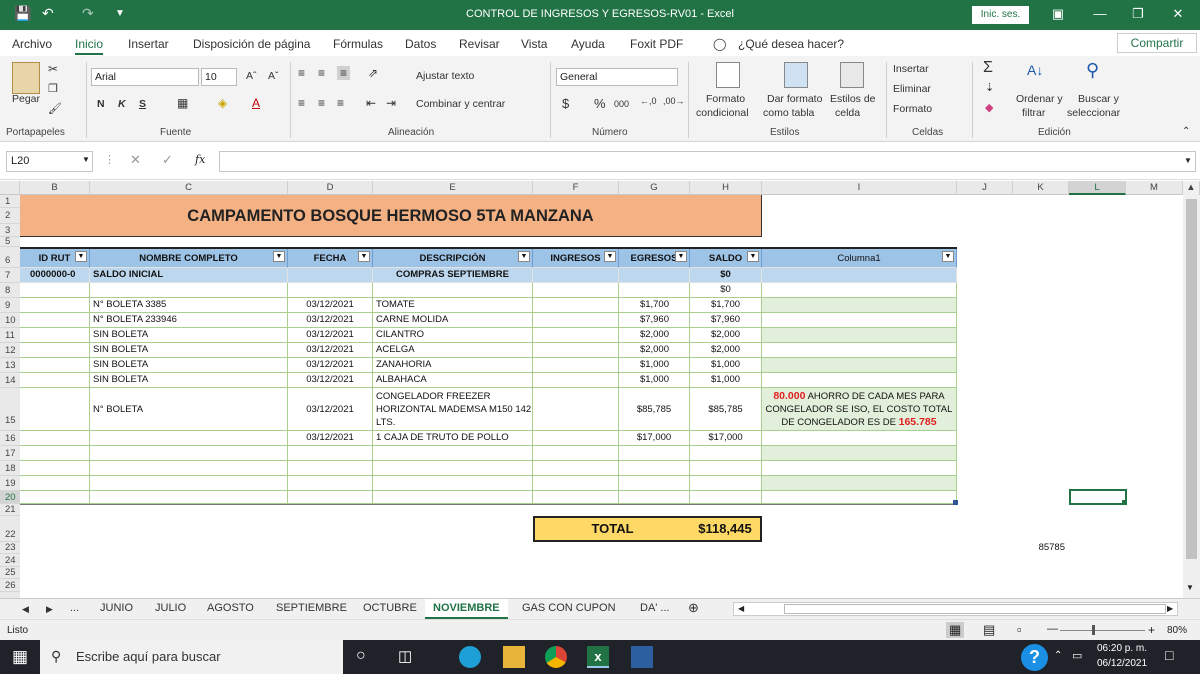  Describe the element at coordinates (726, 305) in the screenshot. I see `cell-saldo: $1,700` at that location.